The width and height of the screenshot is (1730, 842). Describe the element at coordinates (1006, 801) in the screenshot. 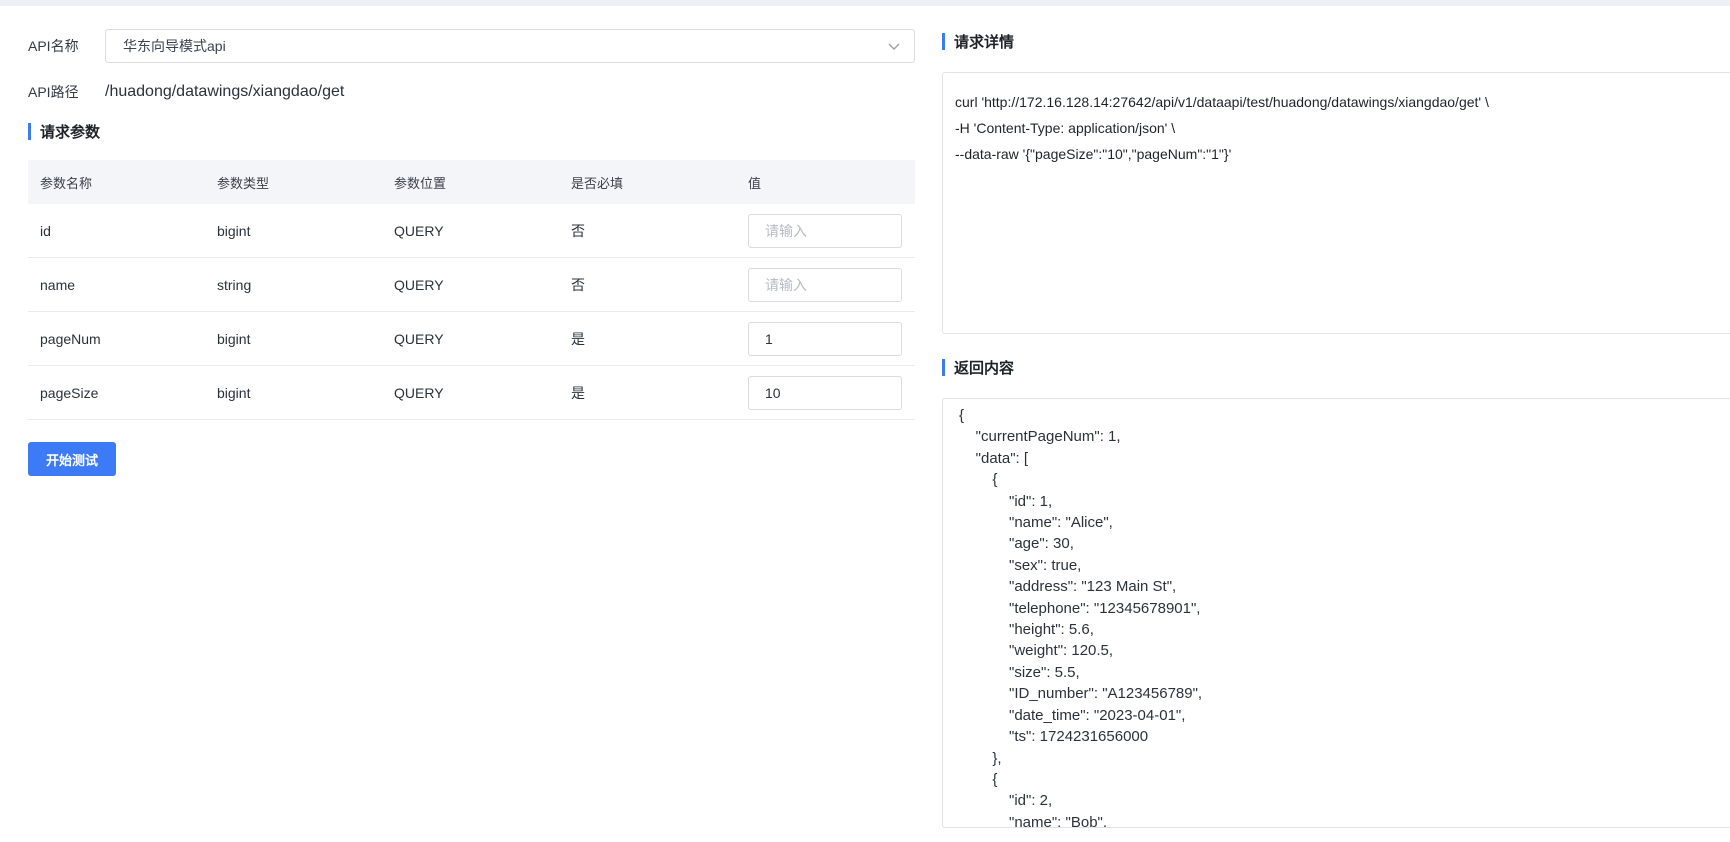

I see `response-line: "id": 2,` at that location.